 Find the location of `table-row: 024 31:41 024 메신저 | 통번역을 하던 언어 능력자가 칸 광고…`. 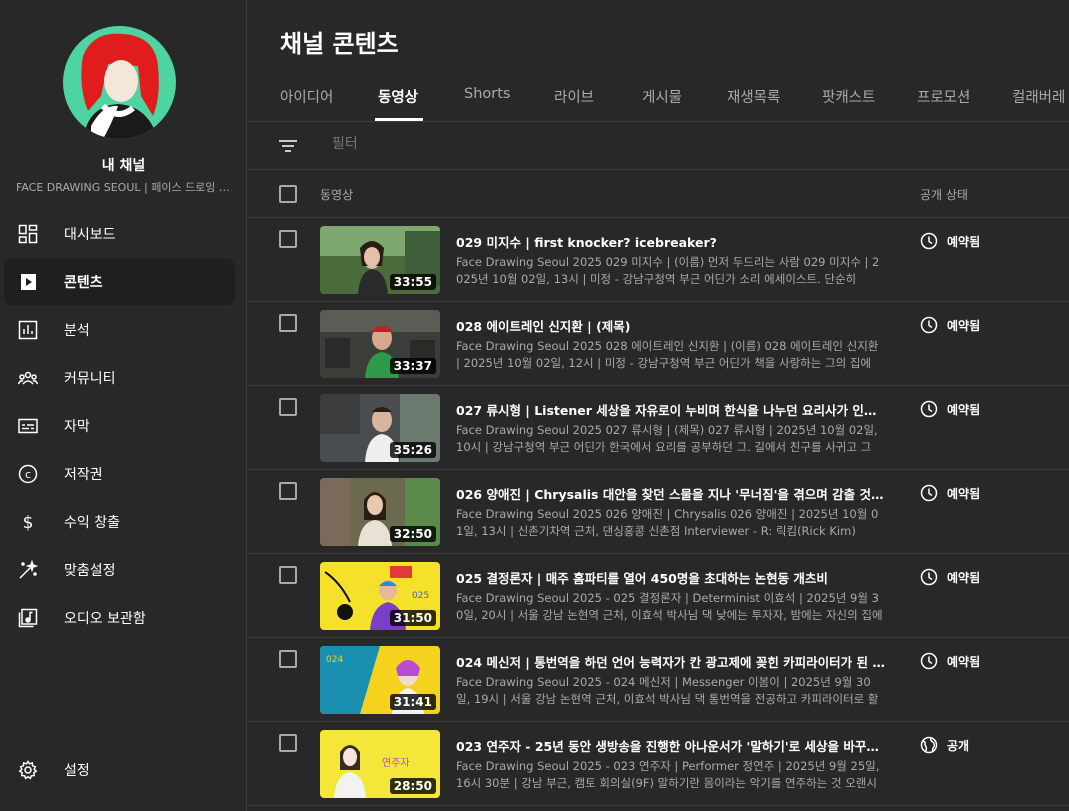

table-row: 024 31:41 024 메신저 | 통번역을 하던 언어 능력자가 칸 광고… is located at coordinates (658, 680).